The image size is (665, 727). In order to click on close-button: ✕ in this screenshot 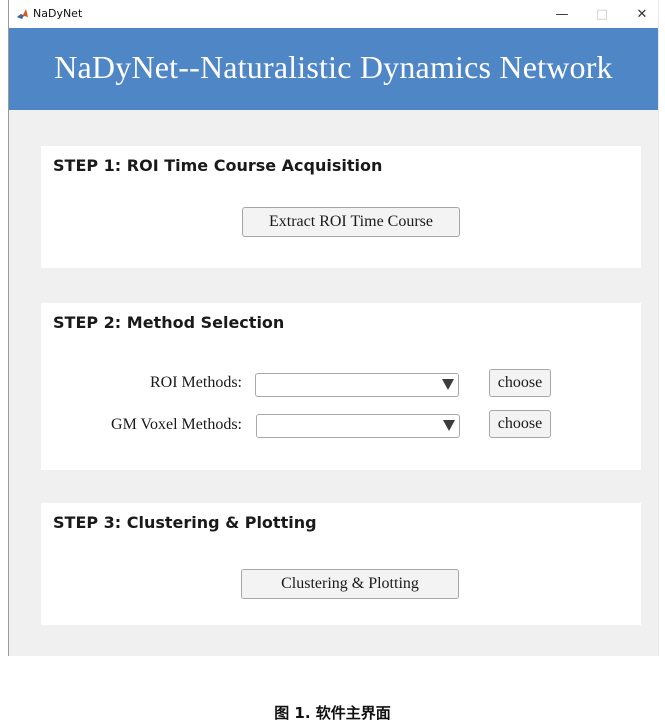, I will do `click(640, 14)`.